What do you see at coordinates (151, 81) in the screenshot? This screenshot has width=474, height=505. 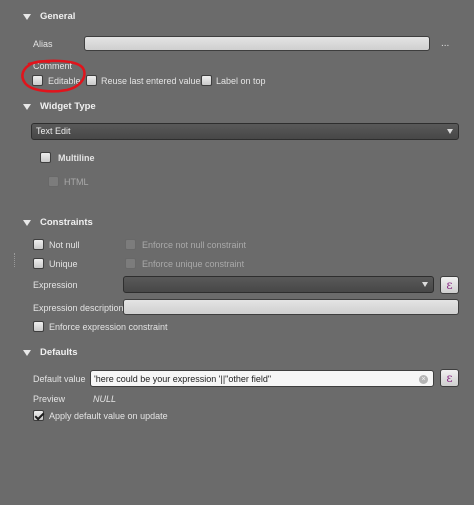 I see `reuse-last-value-label: Reuse last entered value` at bounding box center [151, 81].